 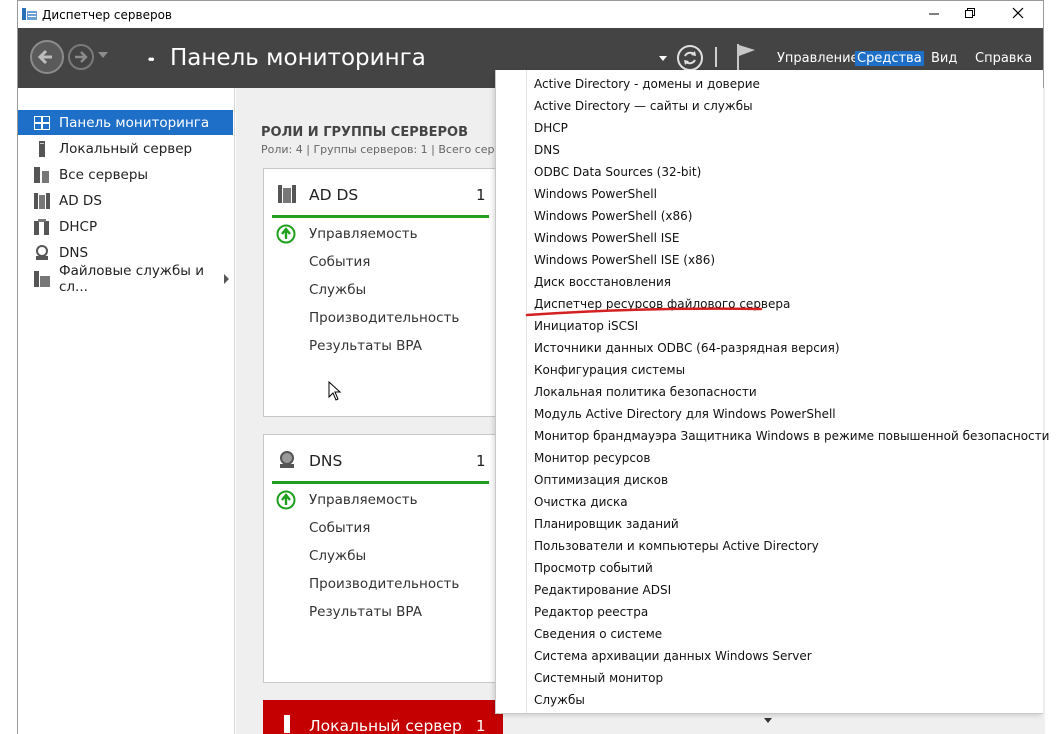 What do you see at coordinates (643, 106) in the screenshot?
I see `tools-menu-item: Active Directory — сайты и службы` at bounding box center [643, 106].